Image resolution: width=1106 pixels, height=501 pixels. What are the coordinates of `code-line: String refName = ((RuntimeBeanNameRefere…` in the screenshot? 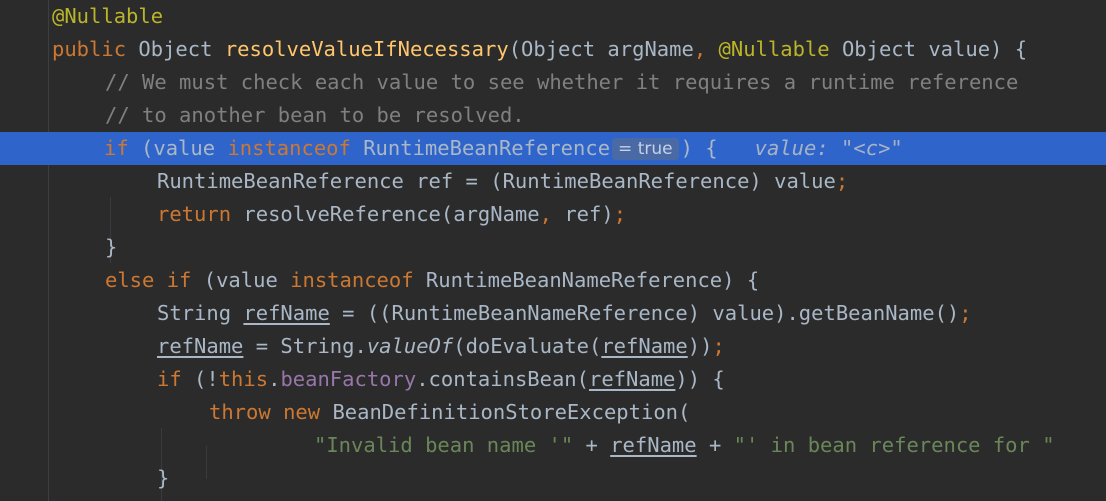 It's located at (553, 313).